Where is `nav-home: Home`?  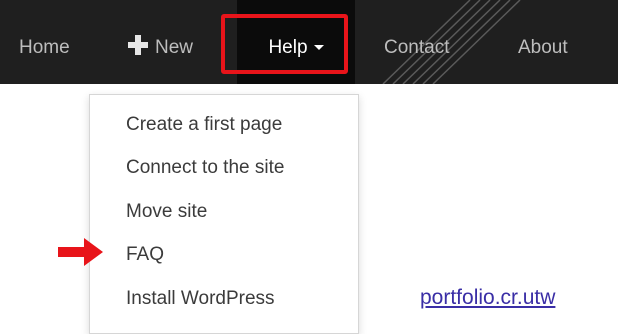
nav-home: Home is located at coordinates (44, 42).